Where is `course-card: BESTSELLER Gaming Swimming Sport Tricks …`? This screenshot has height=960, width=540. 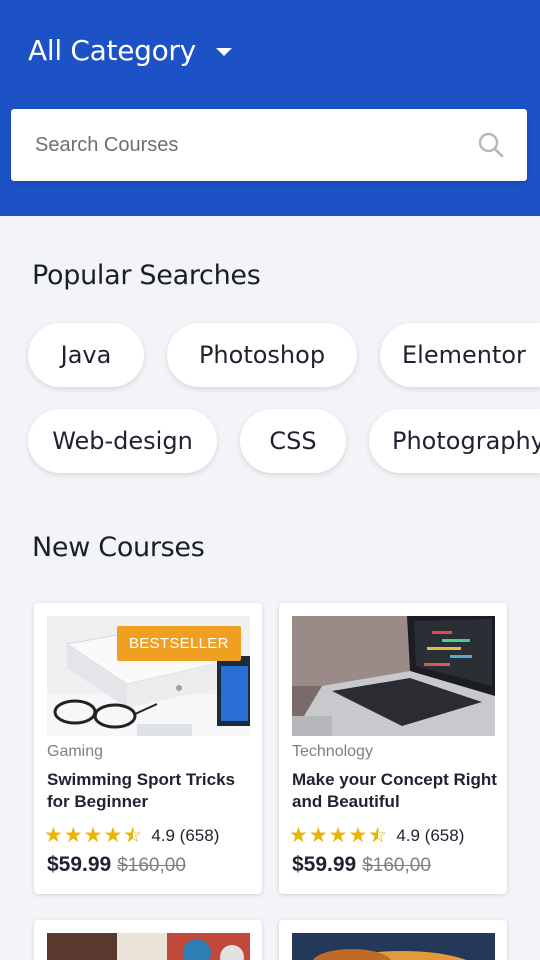
course-card: BESTSELLER Gaming Swimming Sport Tricks … is located at coordinates (148, 748).